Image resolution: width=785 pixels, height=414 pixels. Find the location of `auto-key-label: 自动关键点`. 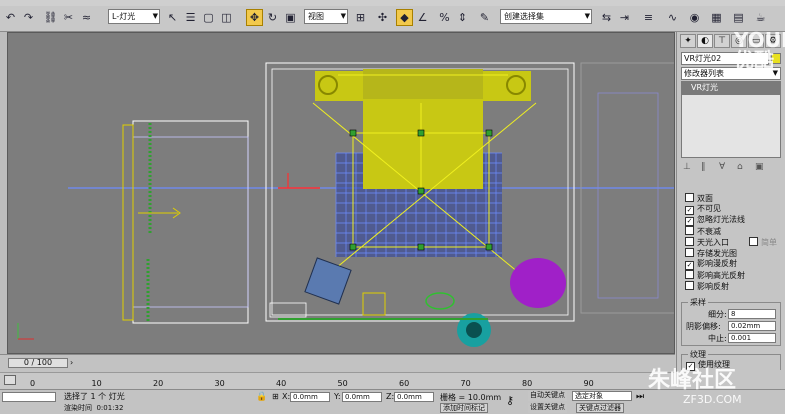

auto-key-label: 自动关键点 is located at coordinates (547, 395).